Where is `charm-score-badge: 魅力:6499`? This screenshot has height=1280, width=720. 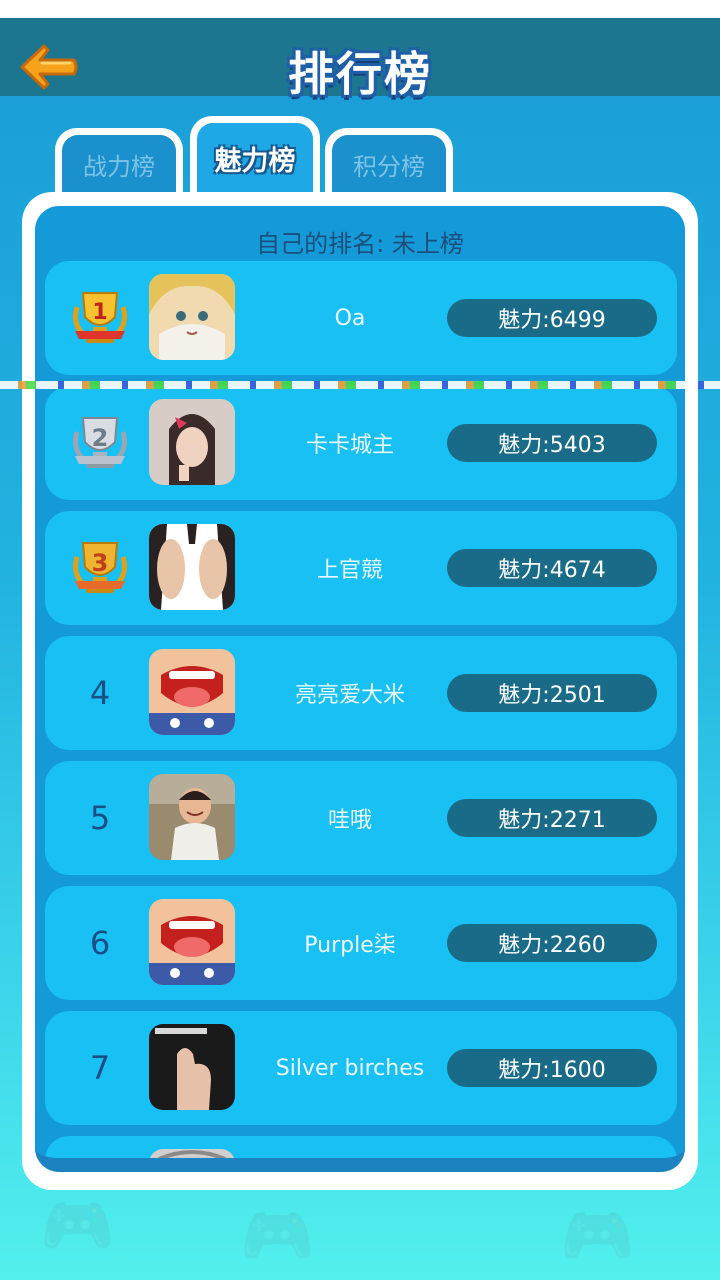
charm-score-badge: 魅力:6499 is located at coordinates (552, 318).